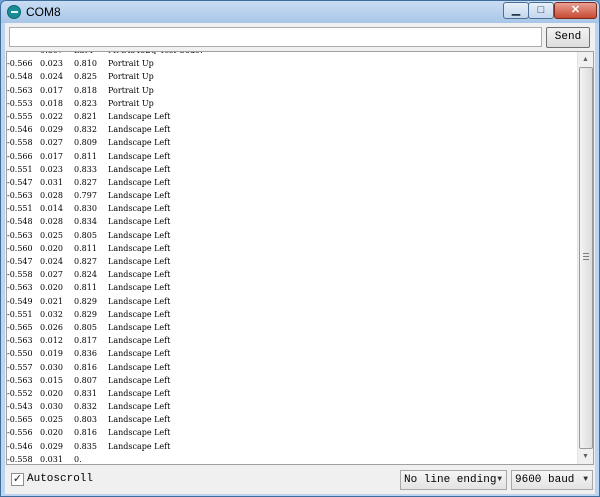 Image resolution: width=600 pixels, height=497 pixels. Describe the element at coordinates (275, 37) in the screenshot. I see `serial-input-field` at that location.